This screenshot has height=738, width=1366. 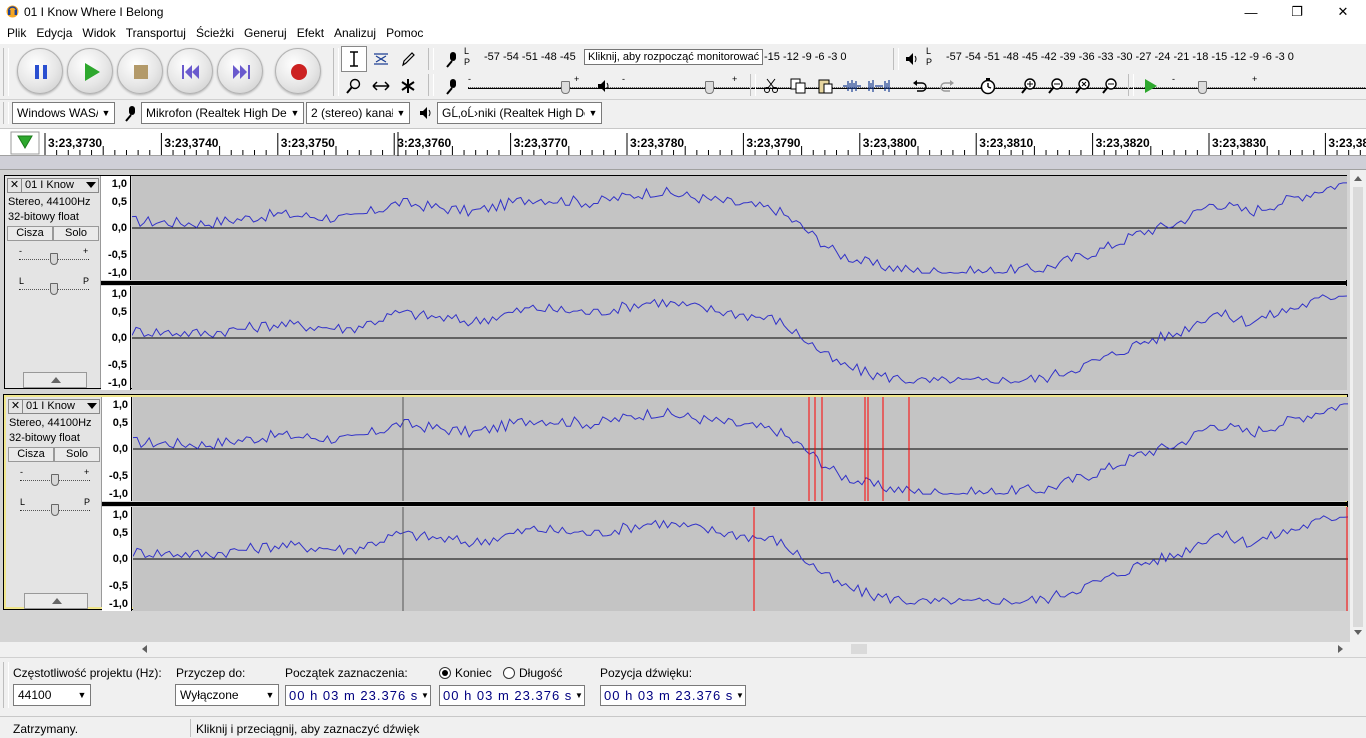 I want to click on paste-icon, so click(x=825, y=86).